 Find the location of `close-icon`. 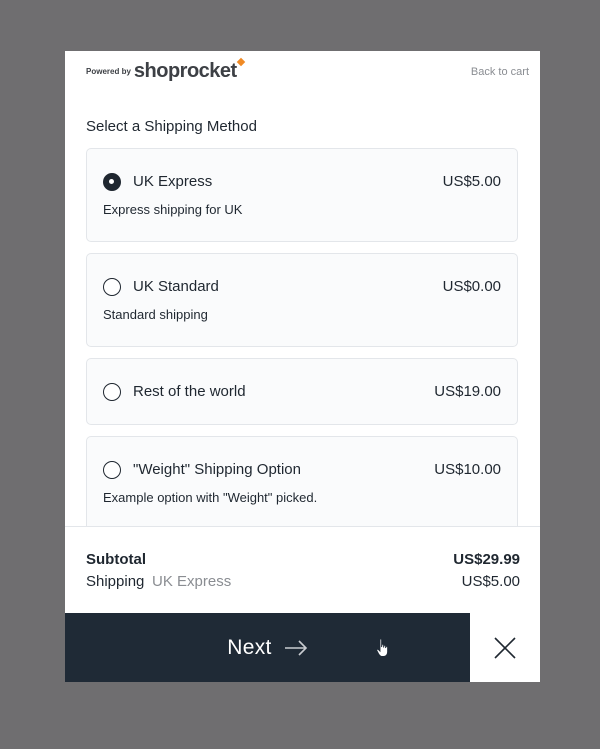

close-icon is located at coordinates (505, 647).